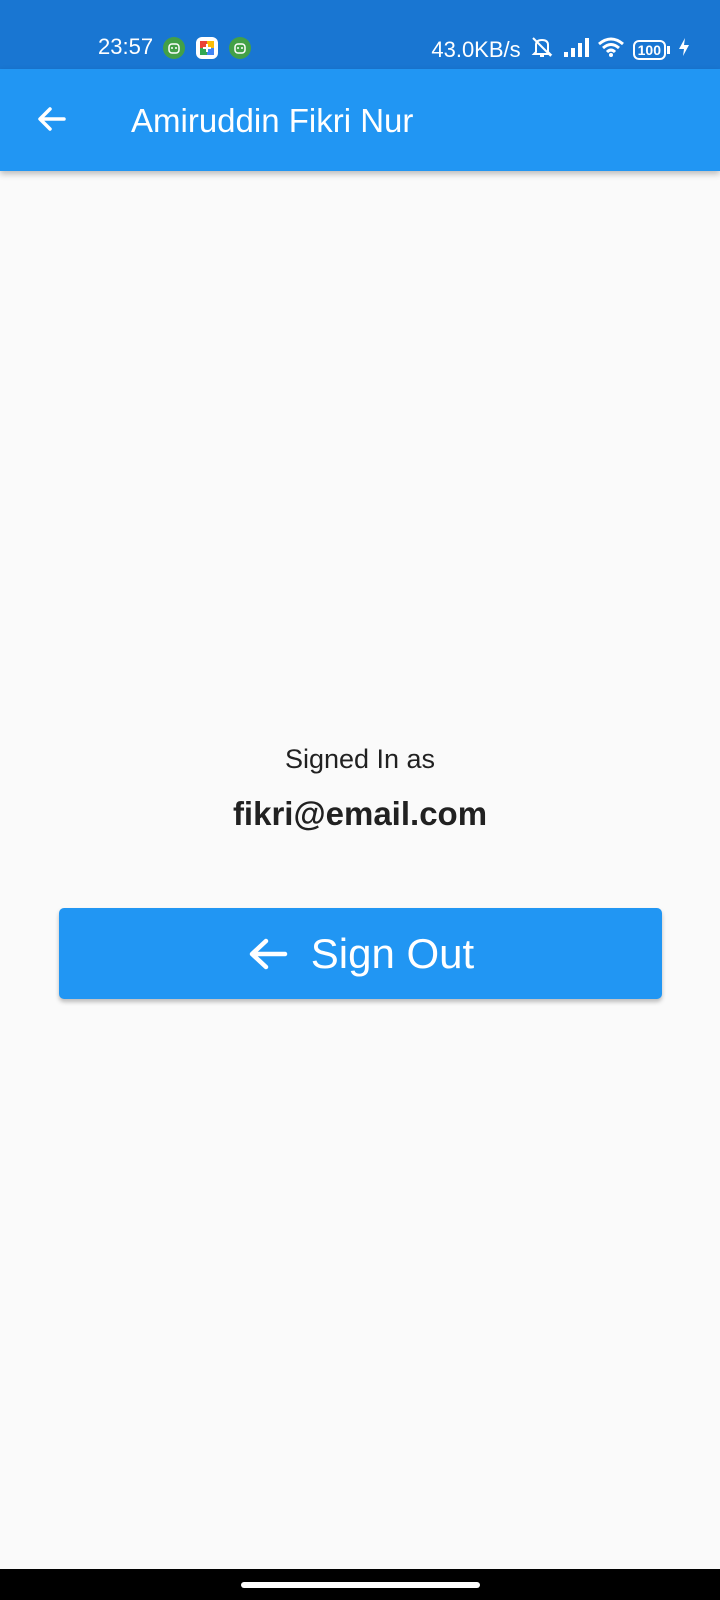  Describe the element at coordinates (360, 813) in the screenshot. I see `user-email: fikri@email.com` at that location.